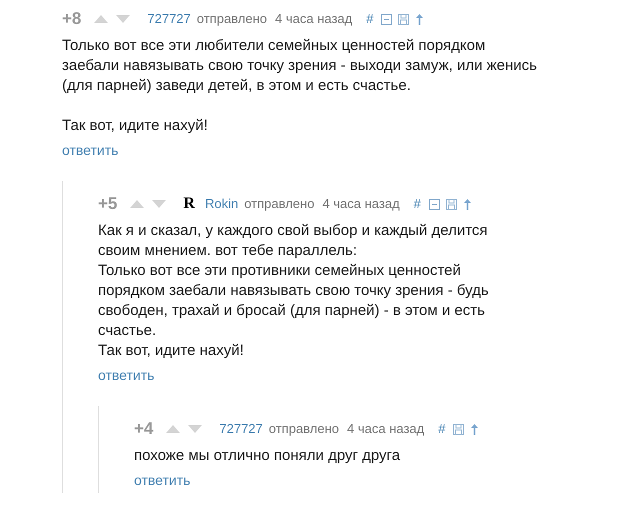 This screenshot has width=629, height=511. Describe the element at coordinates (293, 241) in the screenshot. I see `comment-text: Как я и сказал, у каждого свой выбор и каждый делится своим мнением. вот тебе параллель:` at that location.